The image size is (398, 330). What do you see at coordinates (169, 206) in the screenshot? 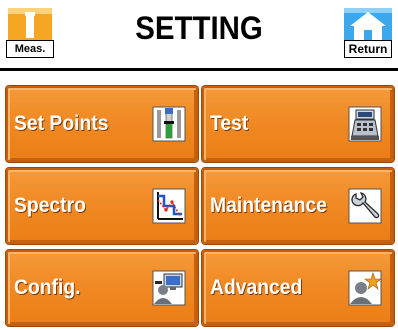
I see `spectro-graph-icon` at bounding box center [169, 206].